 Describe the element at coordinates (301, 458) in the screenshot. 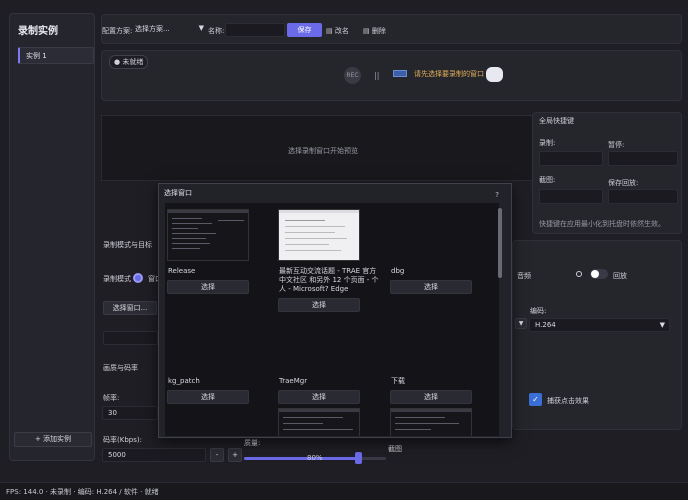

I see `quality-slider-fill` at that location.